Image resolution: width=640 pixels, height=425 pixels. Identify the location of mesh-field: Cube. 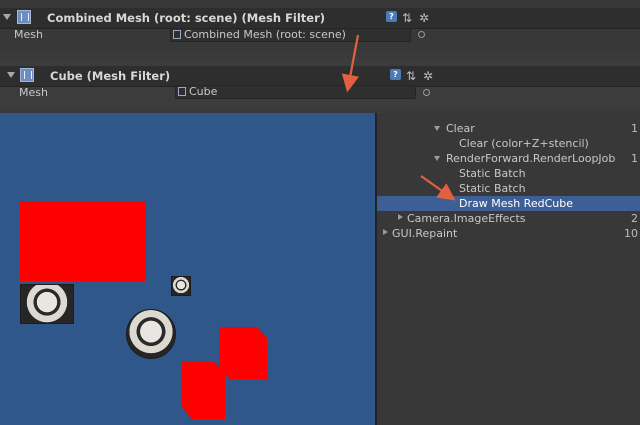
(295, 92).